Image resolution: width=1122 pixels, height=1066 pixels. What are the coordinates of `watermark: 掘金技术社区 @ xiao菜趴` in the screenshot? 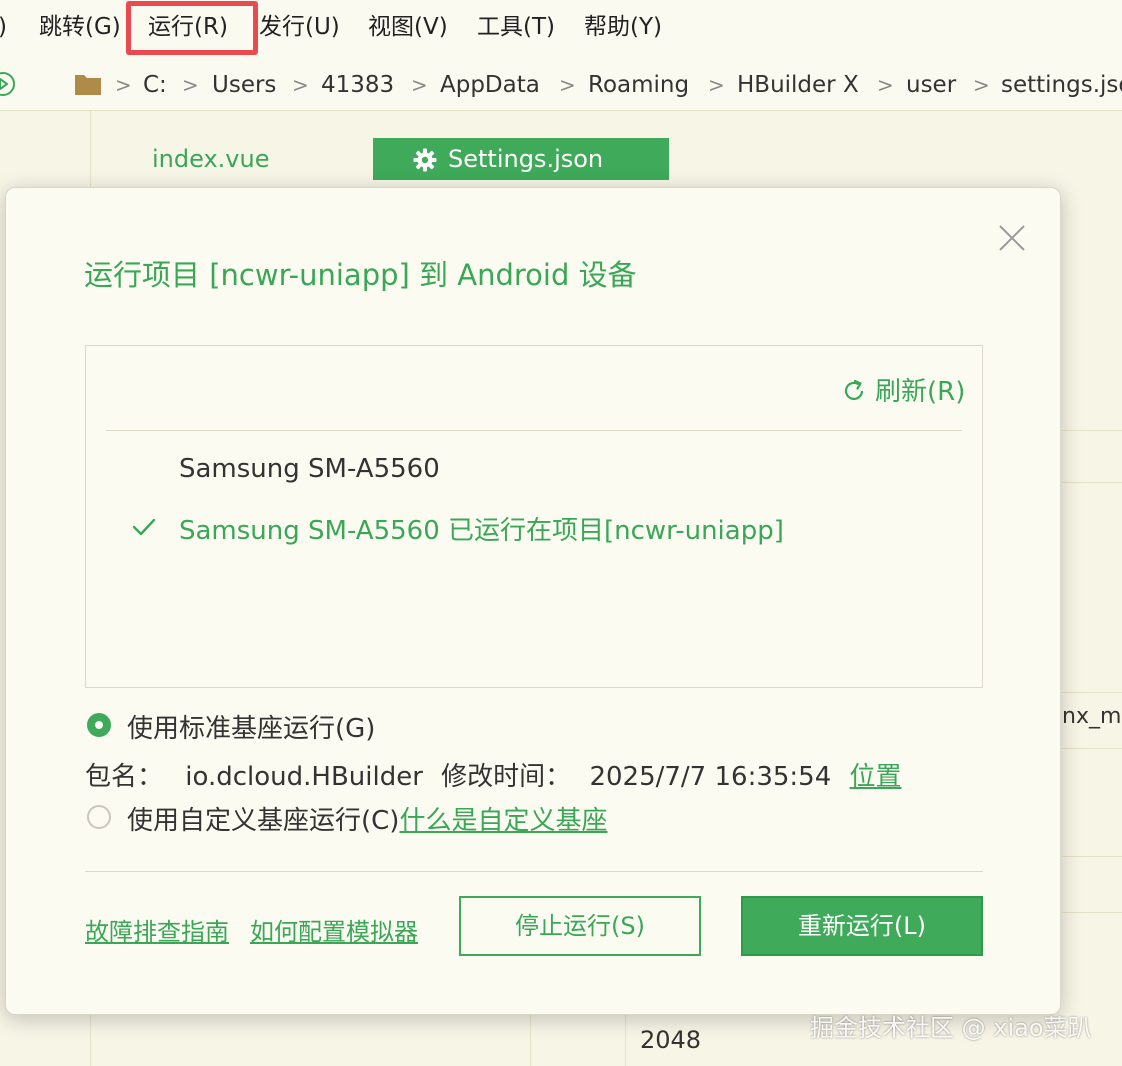 It's located at (951, 1028).